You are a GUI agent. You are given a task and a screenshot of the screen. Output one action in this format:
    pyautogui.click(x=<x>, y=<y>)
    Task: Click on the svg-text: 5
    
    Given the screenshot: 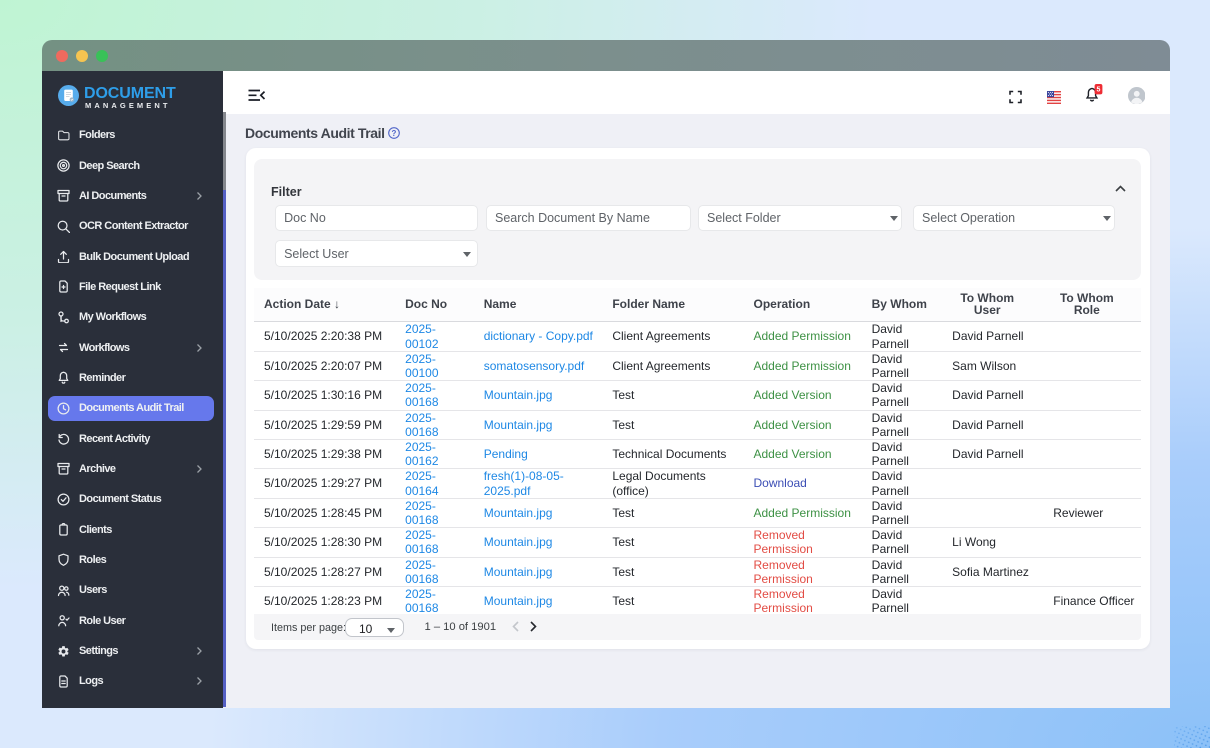 What is the action you would take?
    pyautogui.click(x=1098, y=90)
    